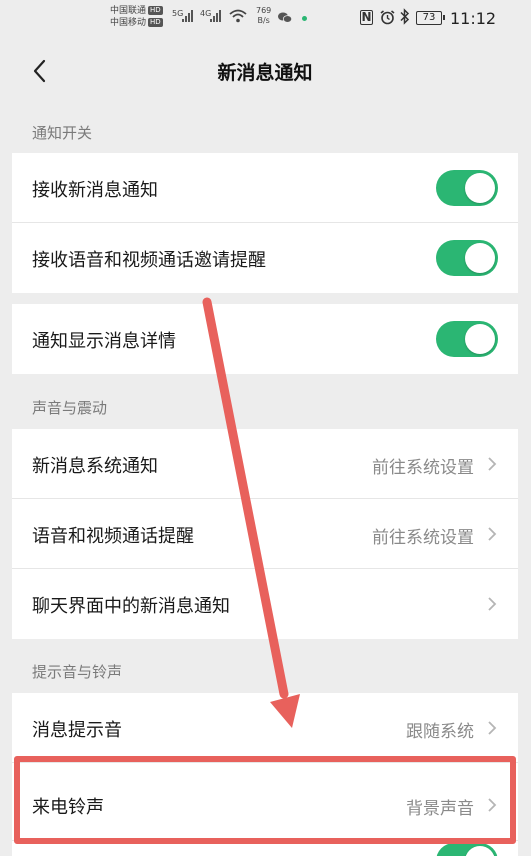  What do you see at coordinates (387, 17) in the screenshot?
I see `alarm-icon` at bounding box center [387, 17].